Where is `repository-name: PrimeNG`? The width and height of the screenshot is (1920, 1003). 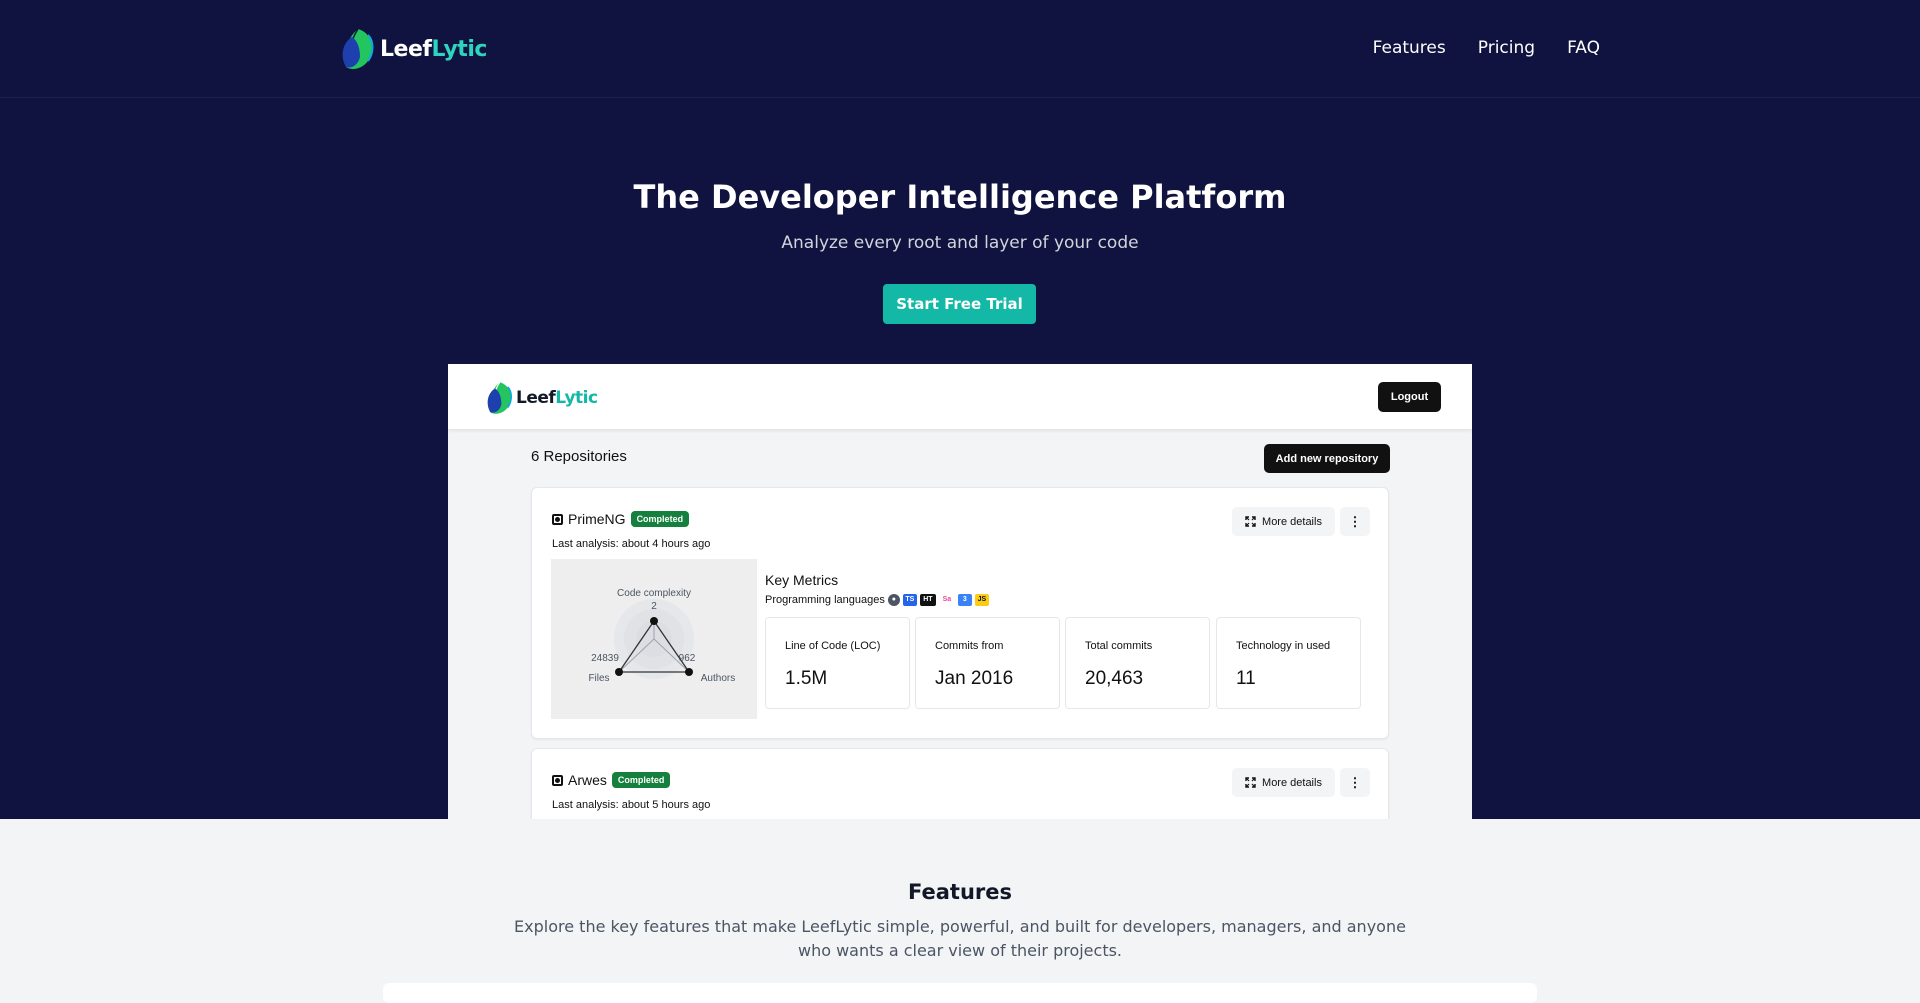
repository-name: PrimeNG is located at coordinates (597, 519).